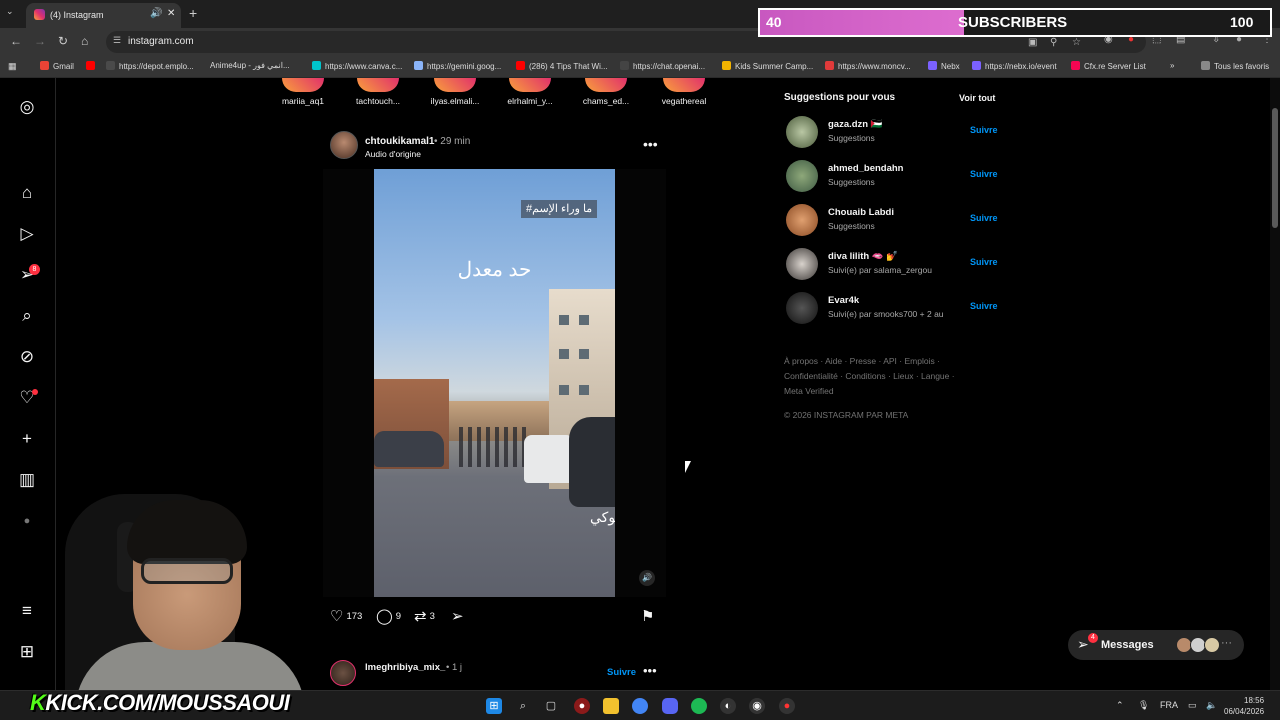  I want to click on next-post-timestamp: • 1 j, so click(454, 667).